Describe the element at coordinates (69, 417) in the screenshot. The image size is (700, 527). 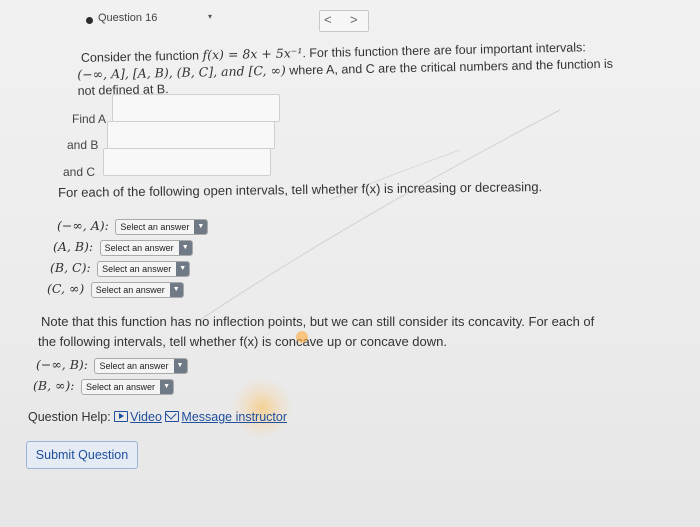
I see `help-label: Question Help:` at that location.